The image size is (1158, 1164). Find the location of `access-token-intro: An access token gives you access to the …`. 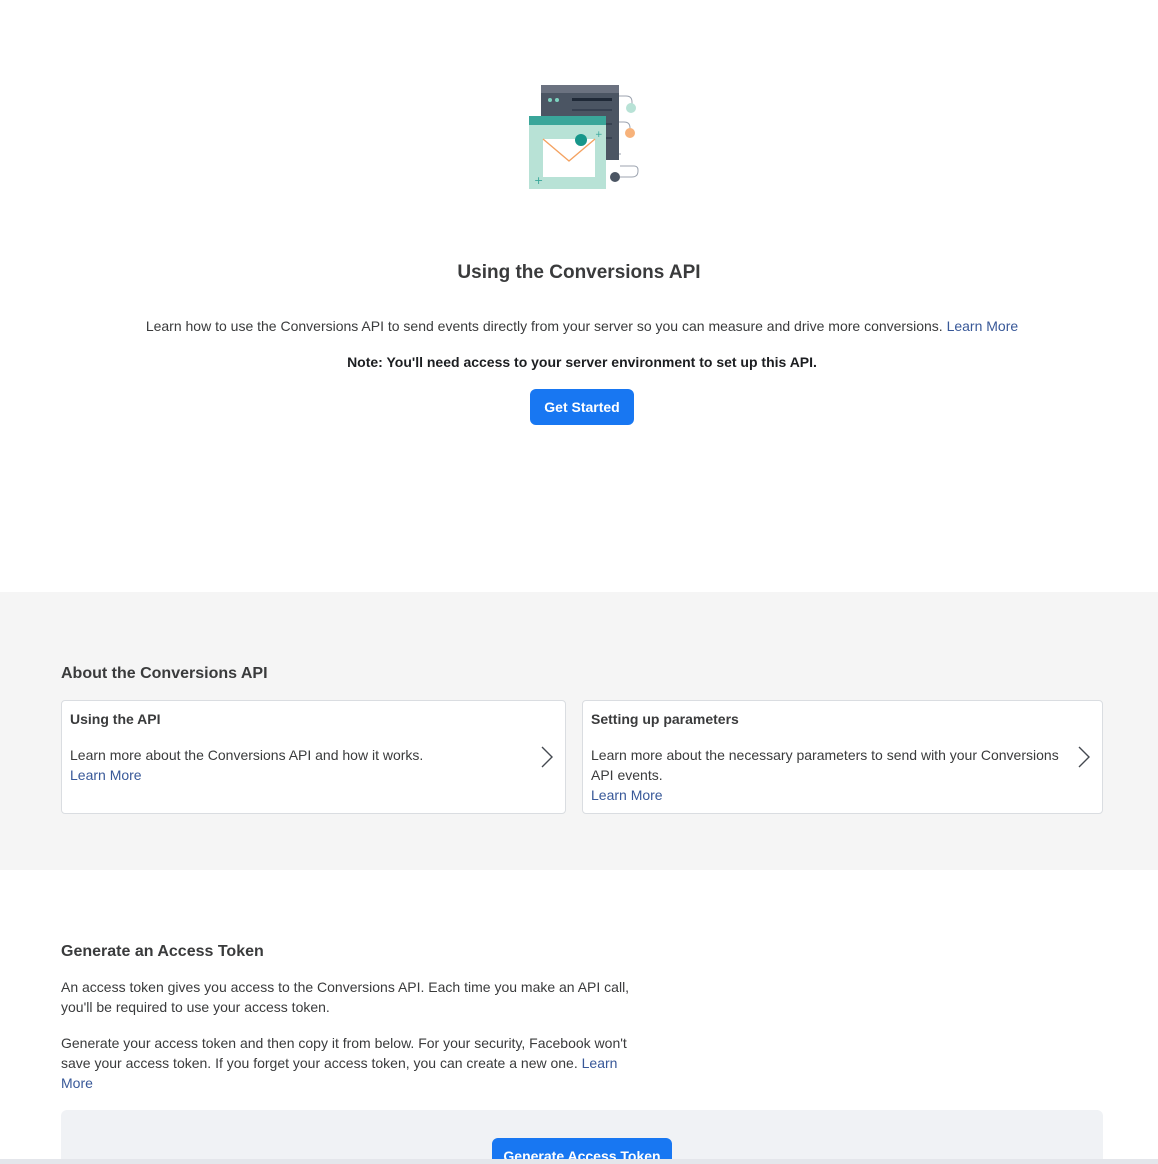

access-token-intro: An access token gives you access to the … is located at coordinates (345, 997).